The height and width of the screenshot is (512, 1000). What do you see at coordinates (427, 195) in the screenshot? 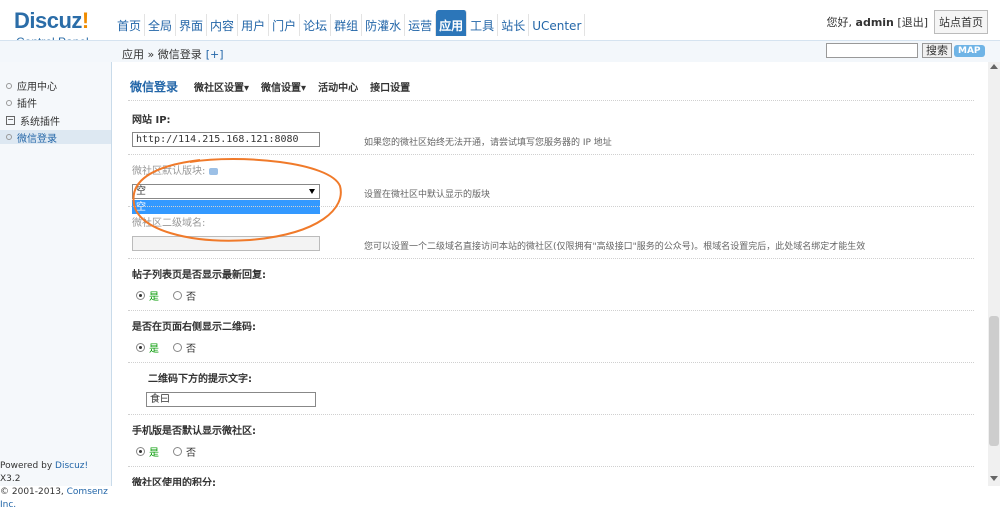
I see `default-block-hint: 设置在微社区中默认显示的版块` at bounding box center [427, 195].